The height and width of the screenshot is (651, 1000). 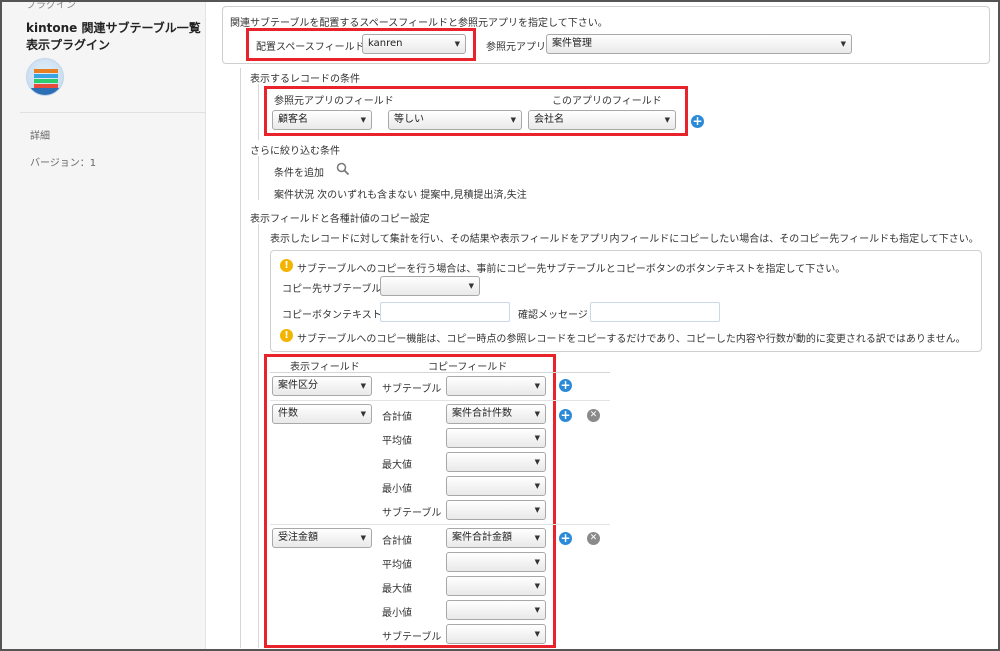 What do you see at coordinates (40, 134) in the screenshot?
I see `detail-link: 詳細` at bounding box center [40, 134].